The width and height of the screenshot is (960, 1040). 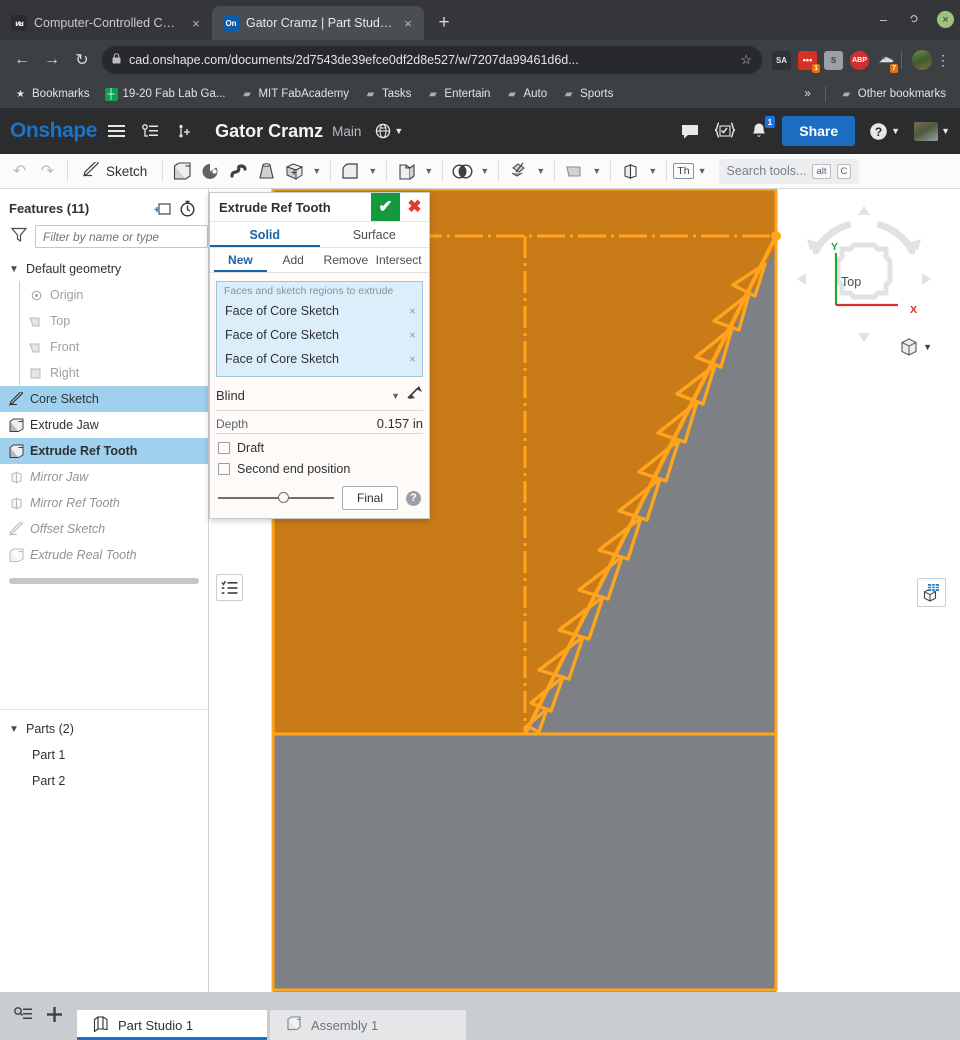 What do you see at coordinates (833, 60) in the screenshot?
I see `s-extension-icon: S` at bounding box center [833, 60].